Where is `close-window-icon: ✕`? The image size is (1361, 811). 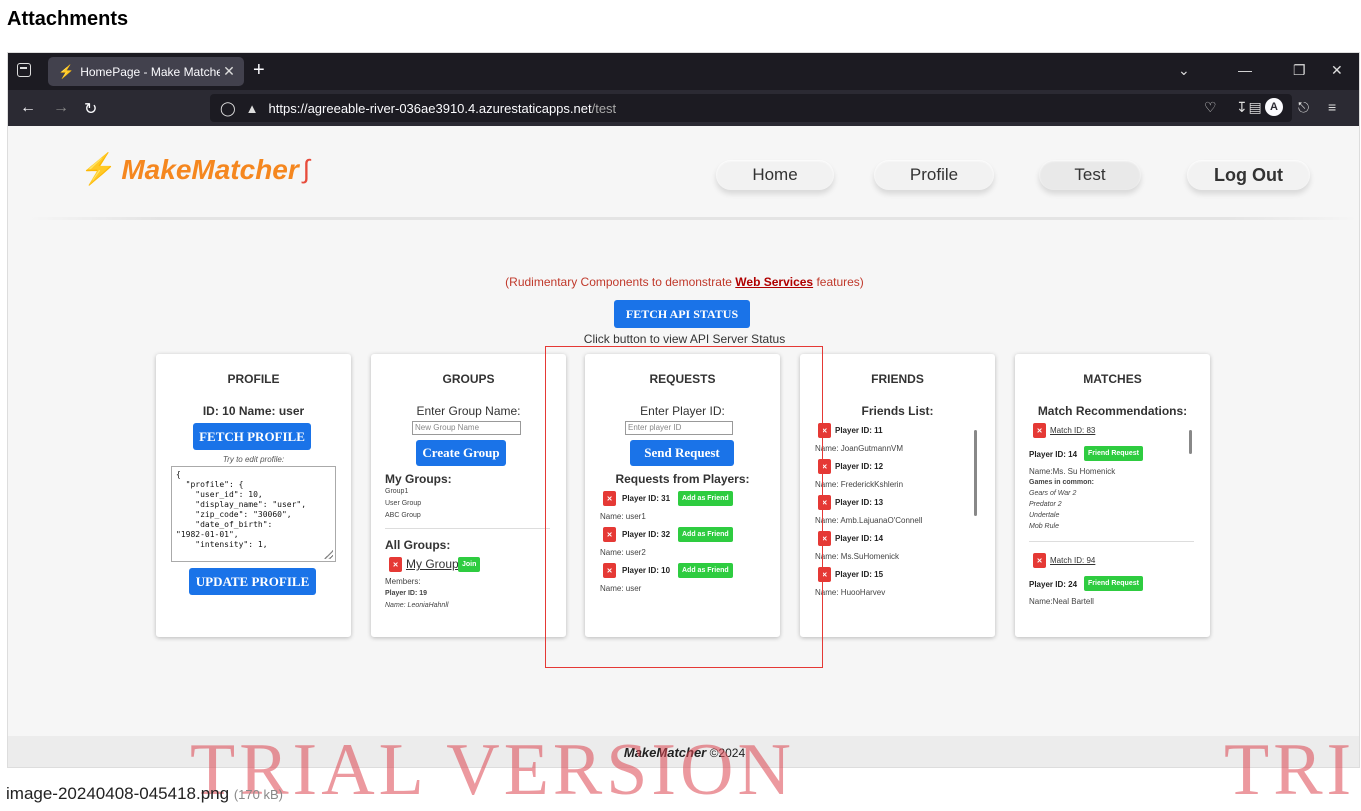
close-window-icon: ✕ is located at coordinates (1337, 70).